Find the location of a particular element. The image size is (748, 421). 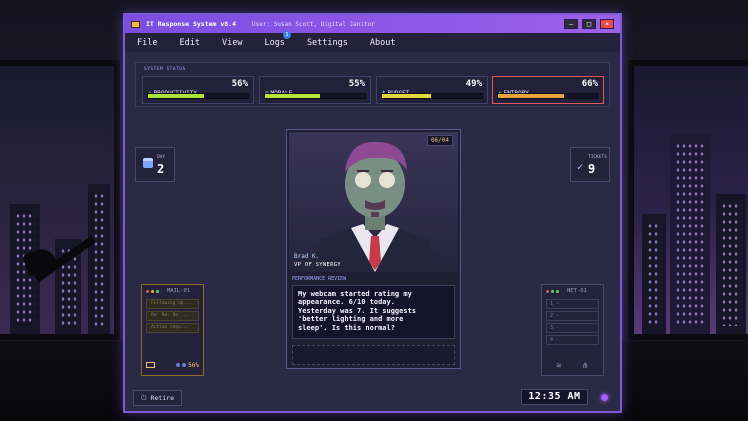

day-label: DAY is located at coordinates (161, 157).